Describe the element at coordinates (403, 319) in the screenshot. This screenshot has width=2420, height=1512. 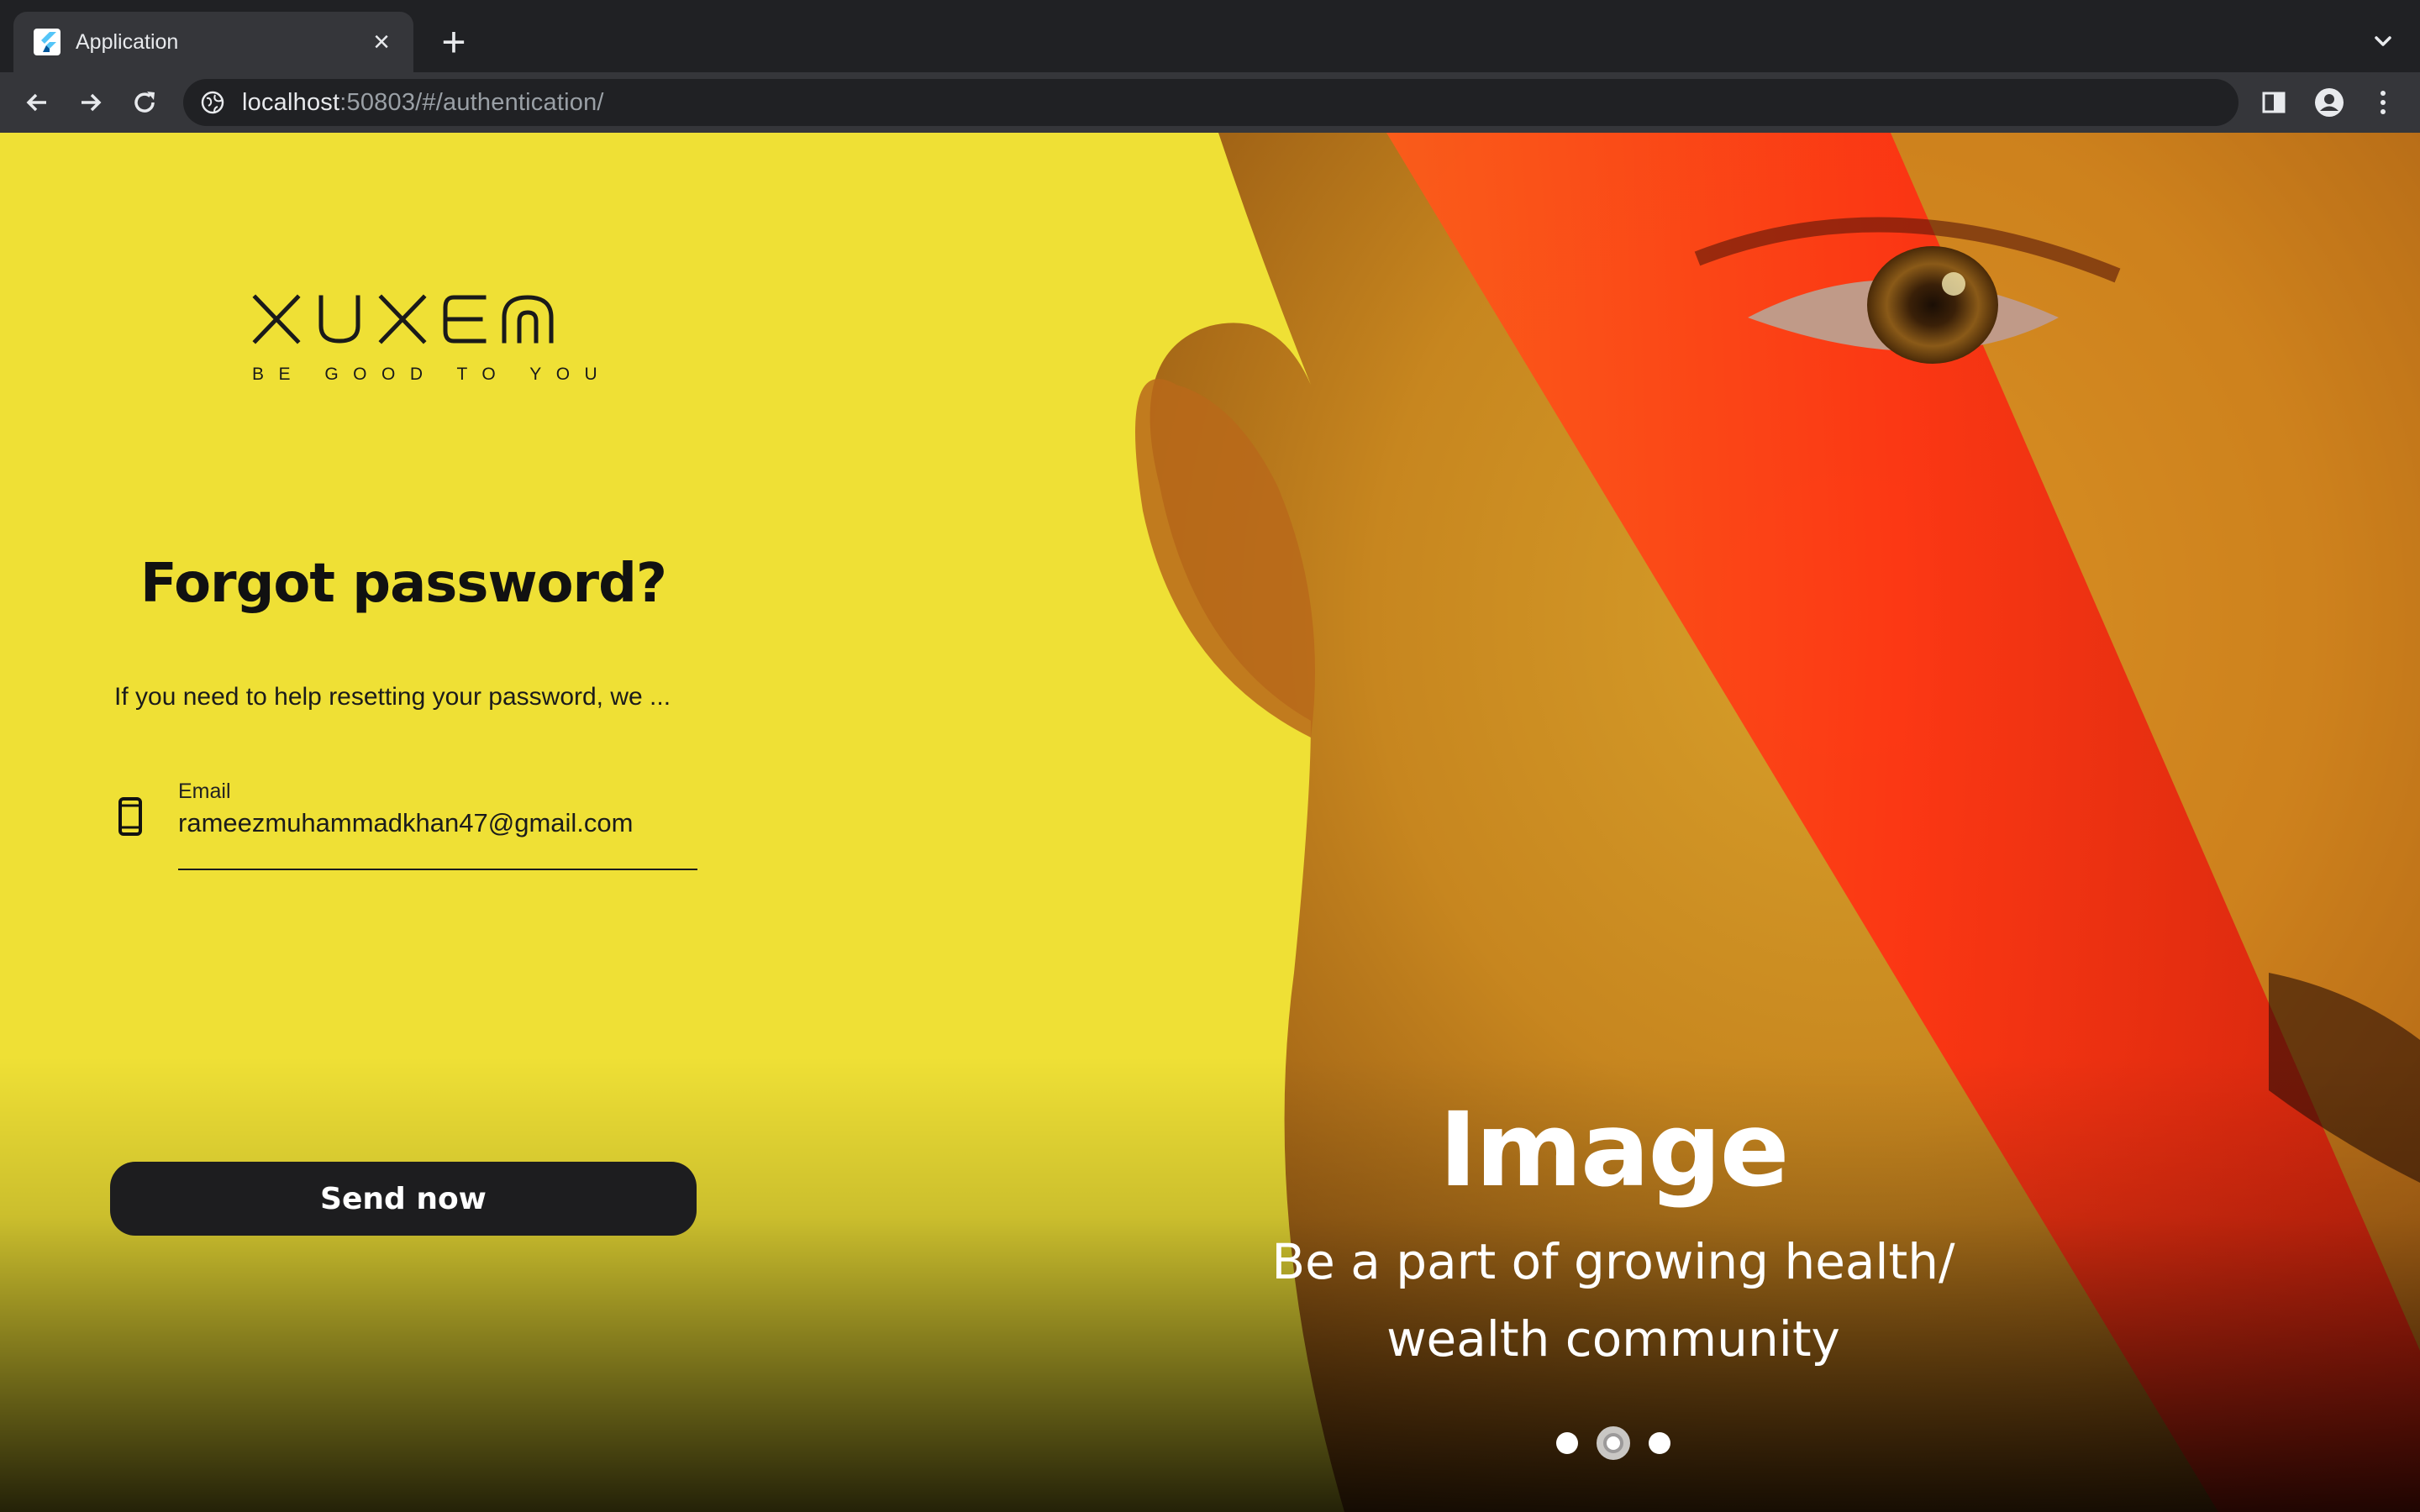
I see `xuxem-logo` at that location.